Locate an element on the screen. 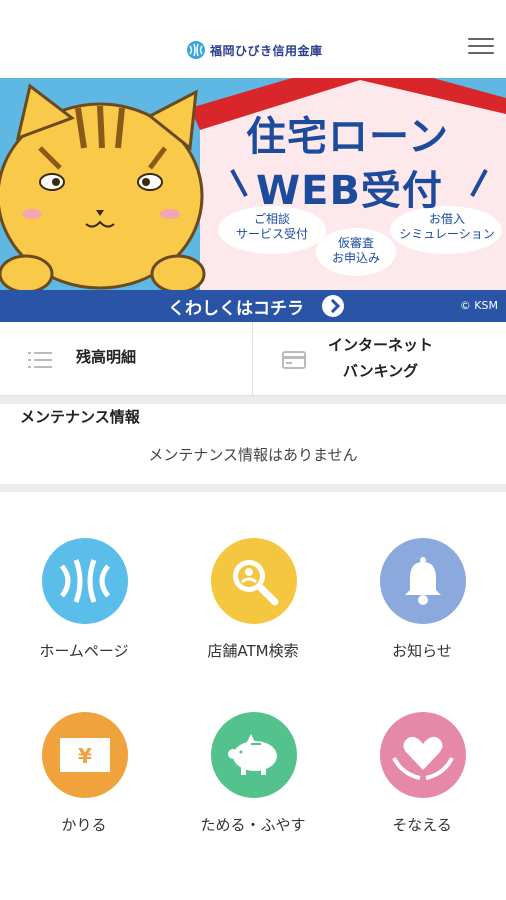  bell-icon is located at coordinates (423, 581).